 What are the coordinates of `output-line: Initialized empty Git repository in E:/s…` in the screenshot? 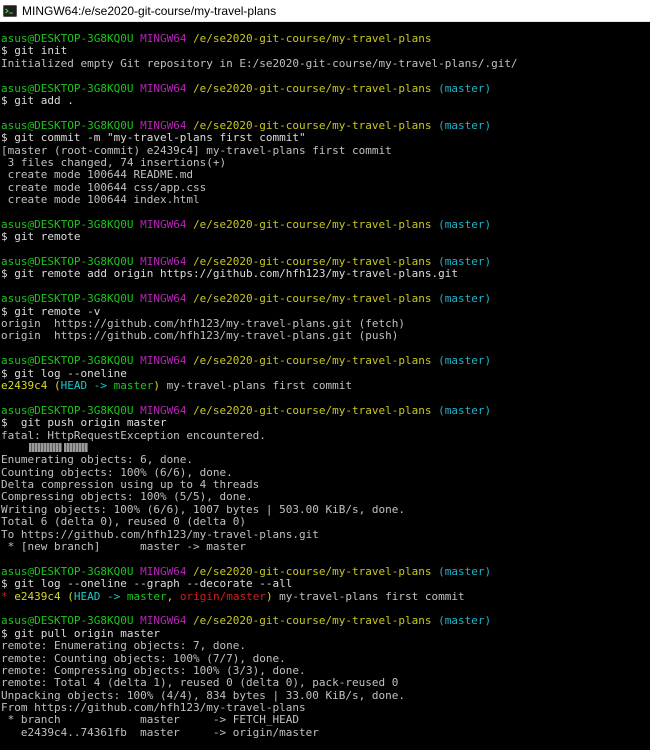 It's located at (259, 63).